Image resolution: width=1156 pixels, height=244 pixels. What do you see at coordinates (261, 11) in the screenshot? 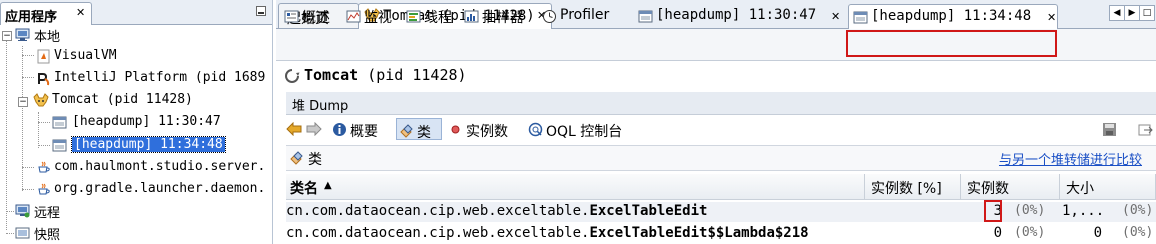
I see `minimize-icon` at bounding box center [261, 11].